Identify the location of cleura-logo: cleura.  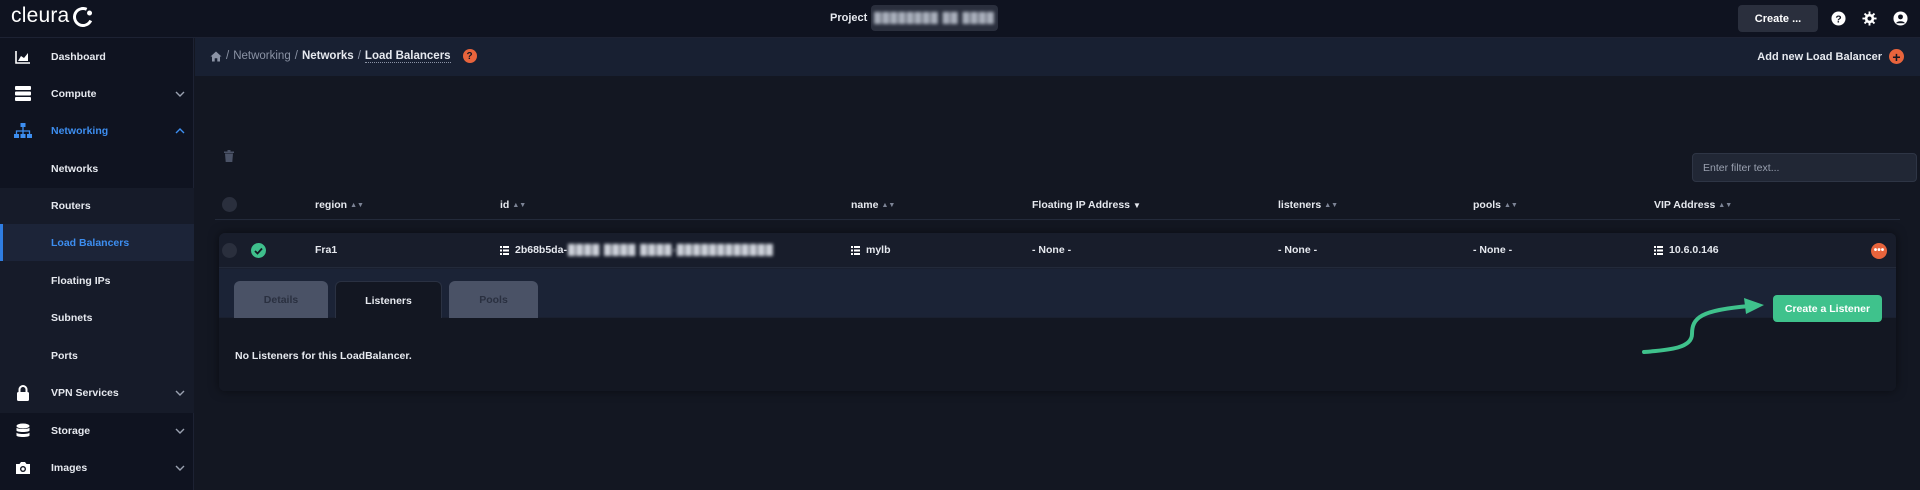
(54, 16).